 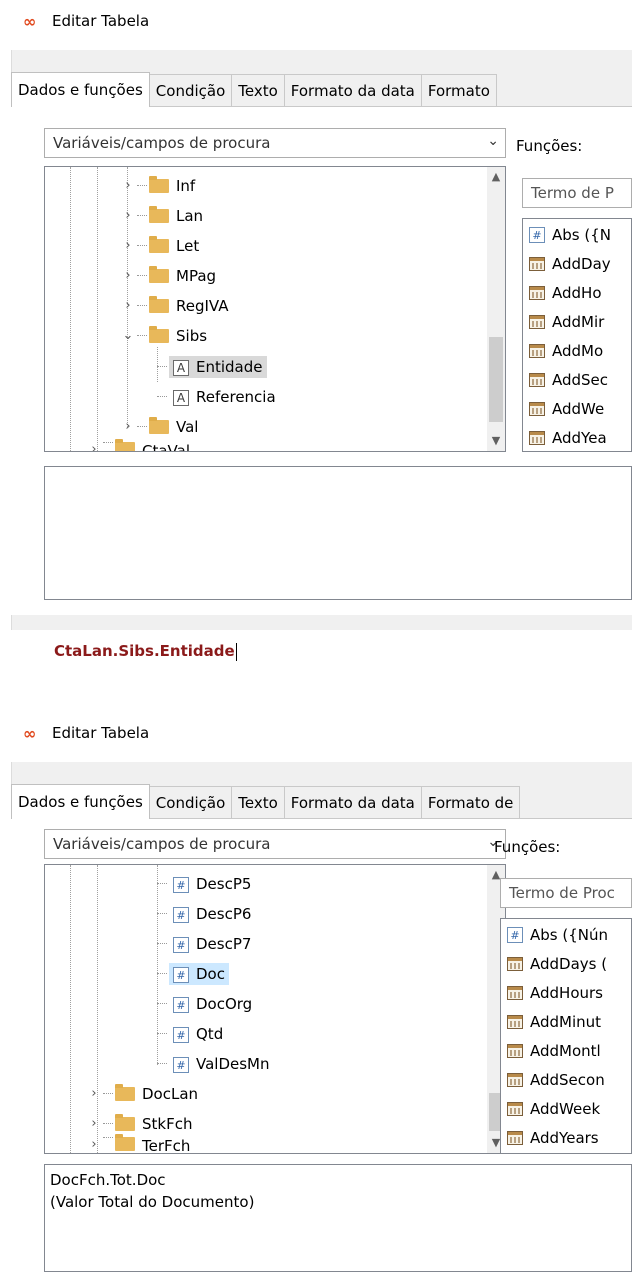 What do you see at coordinates (206, 913) in the screenshot?
I see `tree-item: # DescP6` at bounding box center [206, 913].